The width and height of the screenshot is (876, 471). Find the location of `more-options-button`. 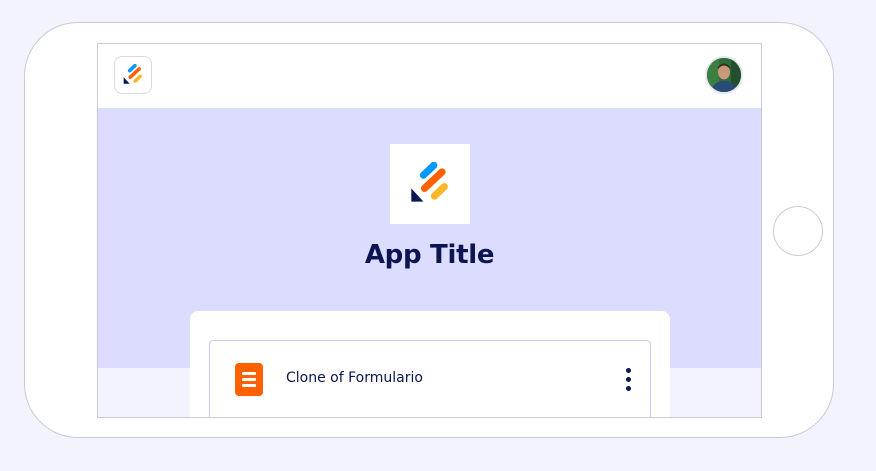

more-options-button is located at coordinates (628, 379).